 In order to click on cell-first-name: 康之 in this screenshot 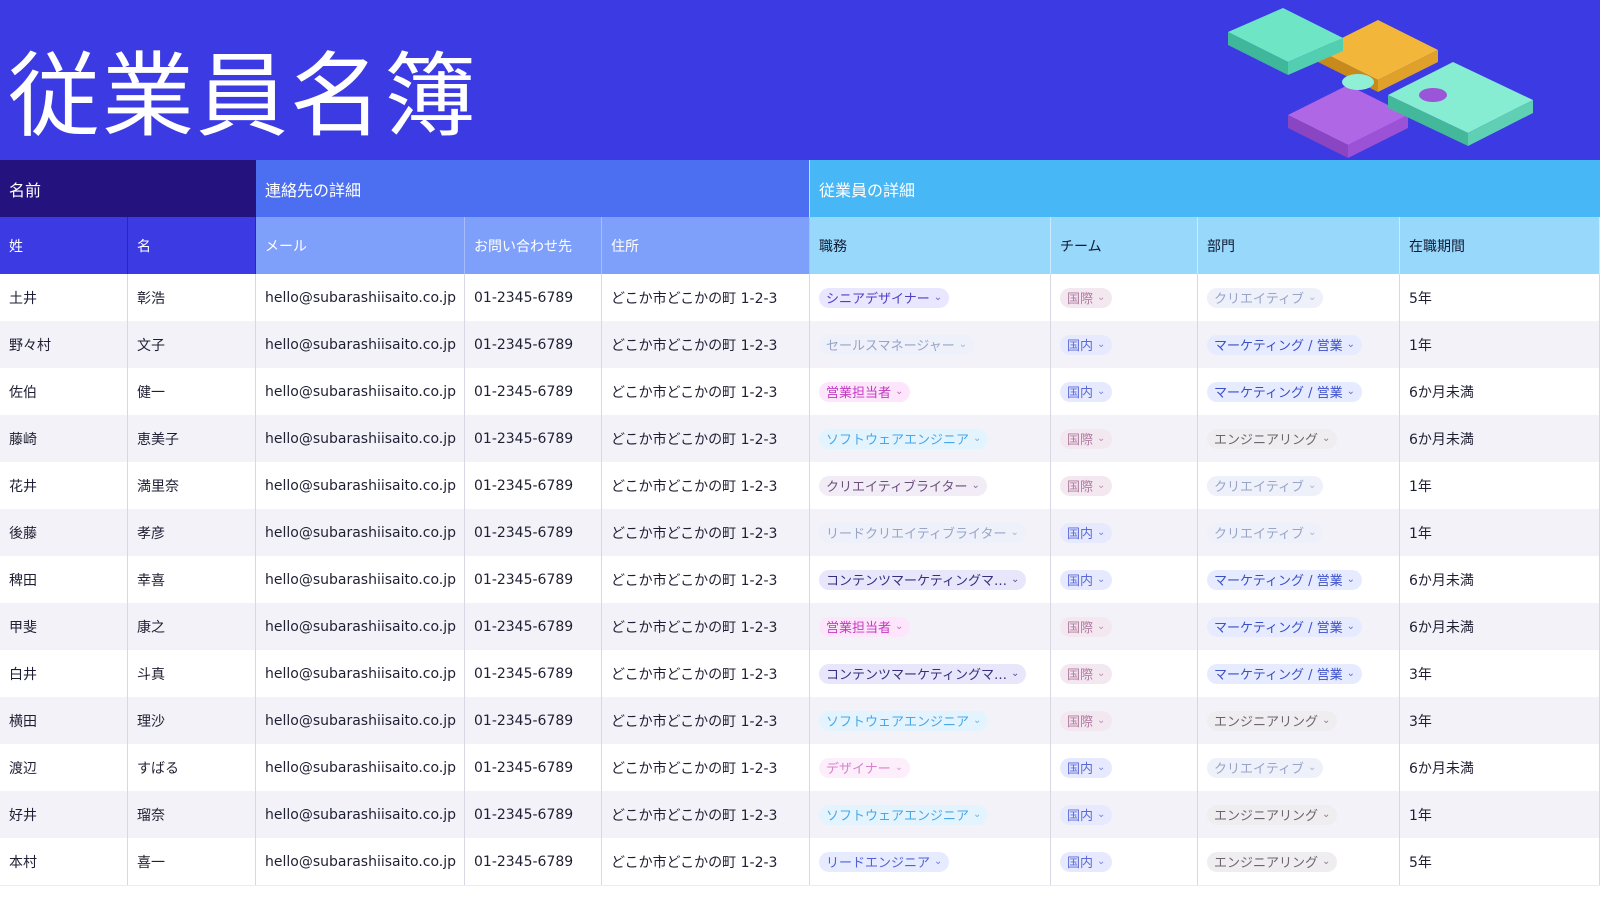, I will do `click(192, 626)`.